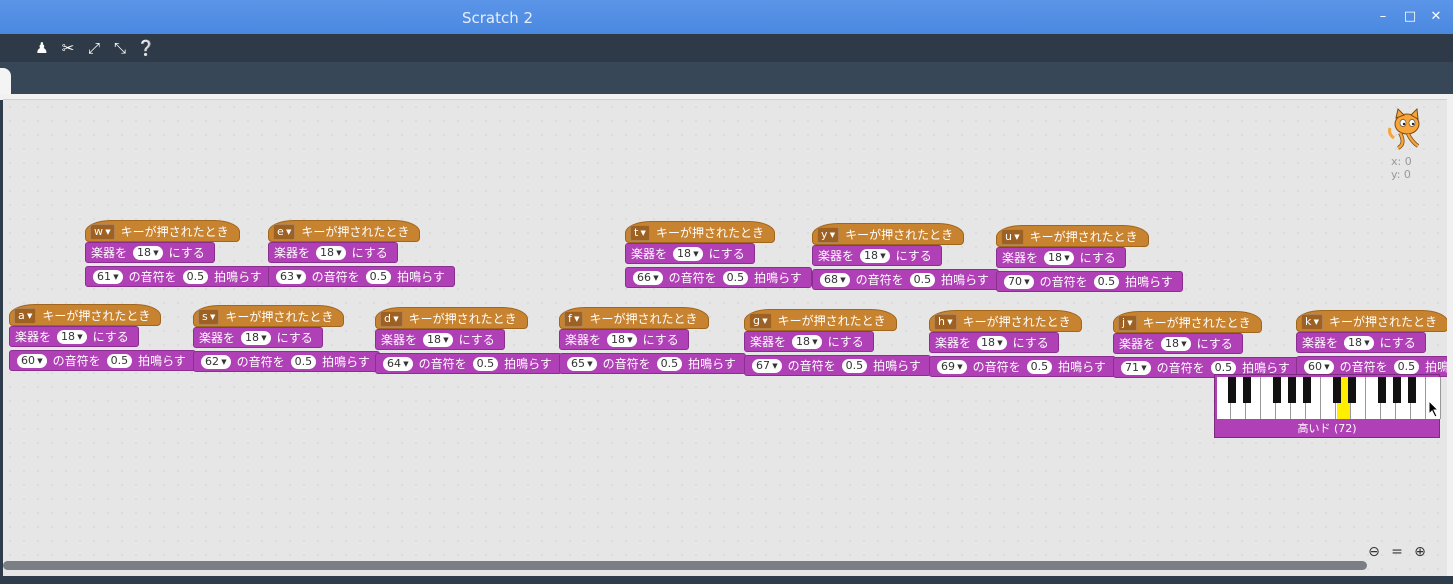  I want to click on play-note-block: 65 ▼ の音符を 0.5 拍鳴らす, so click(652, 363).